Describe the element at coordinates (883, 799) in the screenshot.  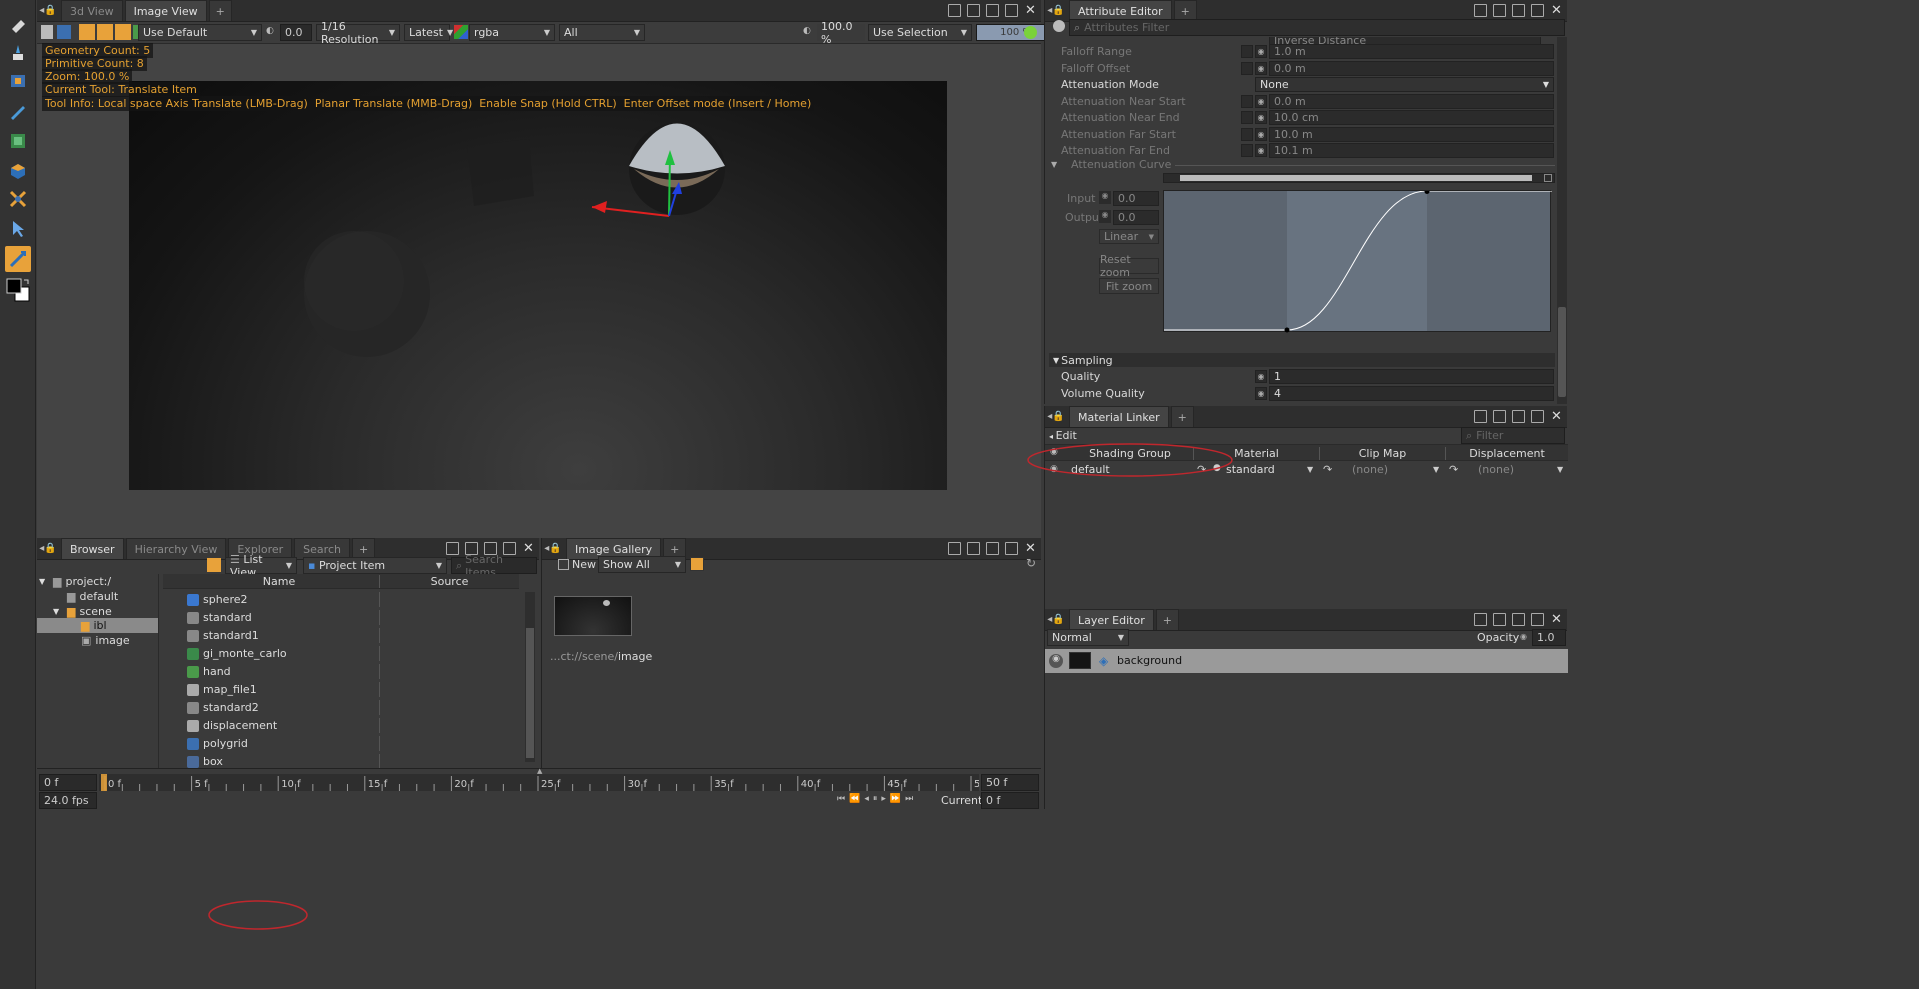
I see `play-icon: ▸` at that location.